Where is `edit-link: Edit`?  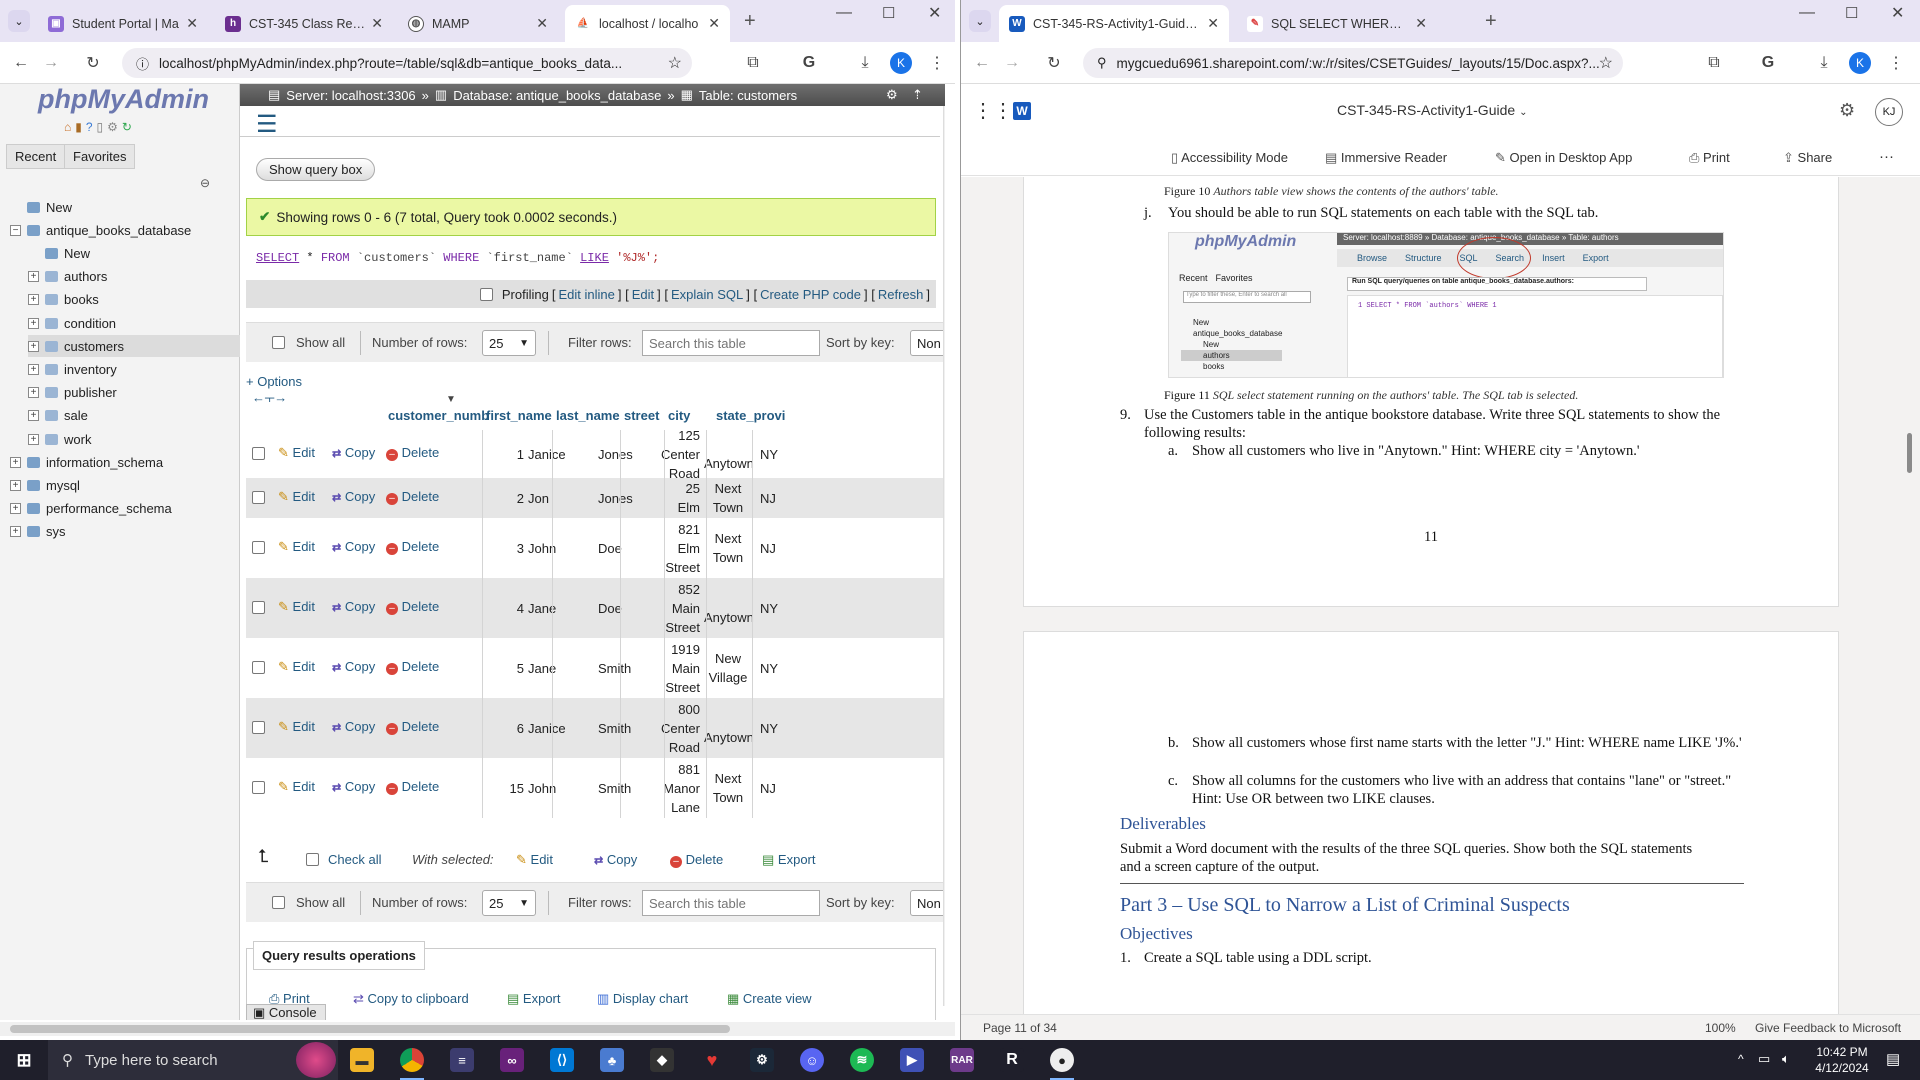
edit-link: Edit is located at coordinates (643, 294).